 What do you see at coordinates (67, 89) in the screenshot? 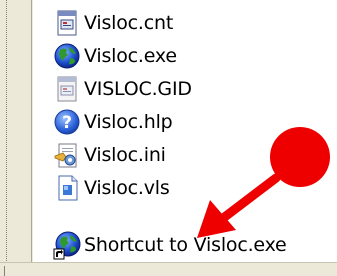
I see `gid-file-icon` at bounding box center [67, 89].